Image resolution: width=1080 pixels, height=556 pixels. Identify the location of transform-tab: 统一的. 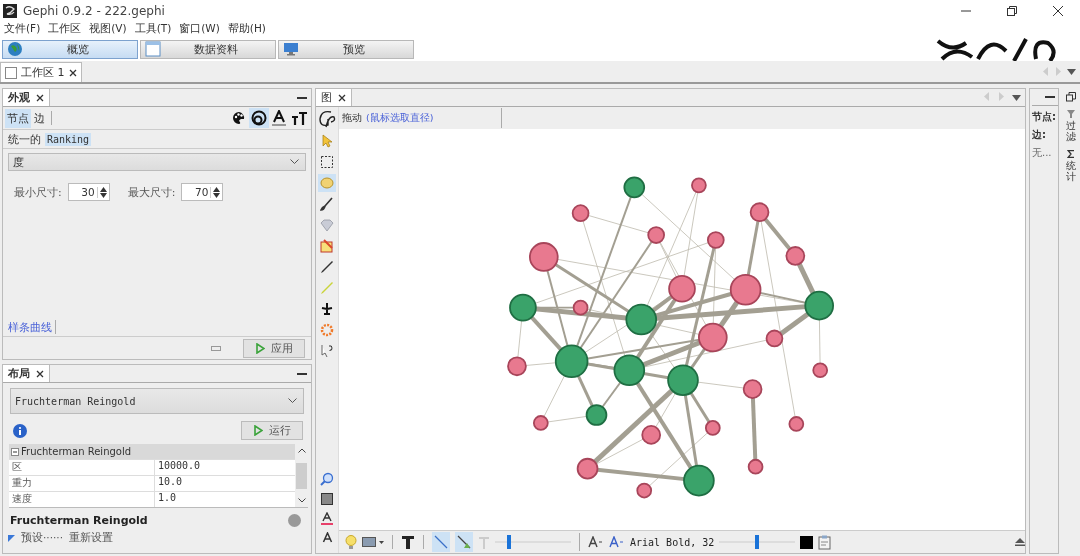
(24, 139).